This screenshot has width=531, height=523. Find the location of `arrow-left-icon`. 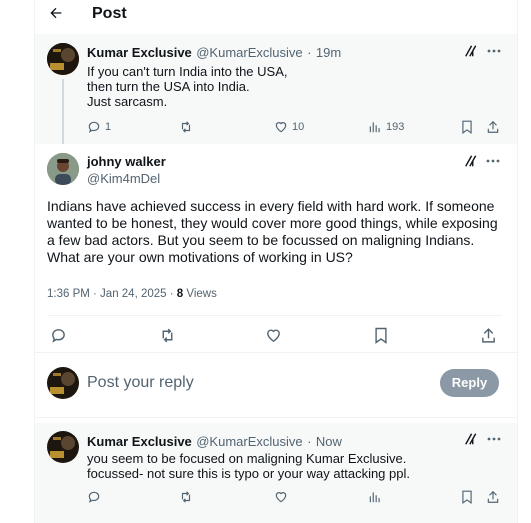

arrow-left-icon is located at coordinates (56, 13).